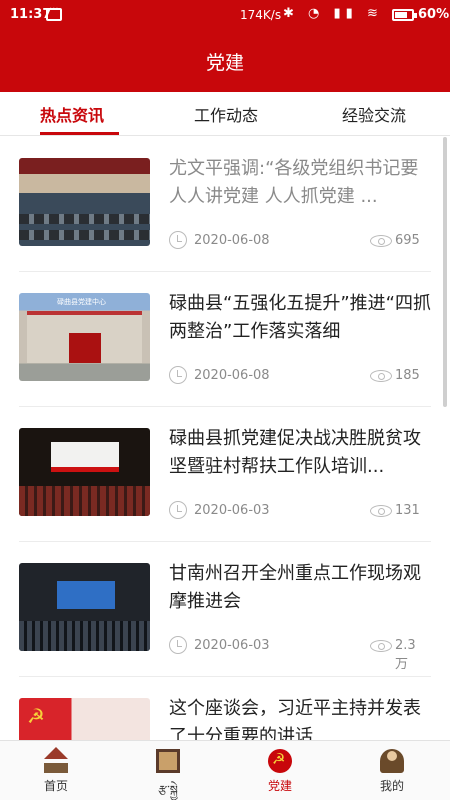 This screenshot has height=800, width=450. I want to click on news-title: 碌曲县“五强化五提升”推进“四抓两整治”工作落实落细, so click(300, 317).